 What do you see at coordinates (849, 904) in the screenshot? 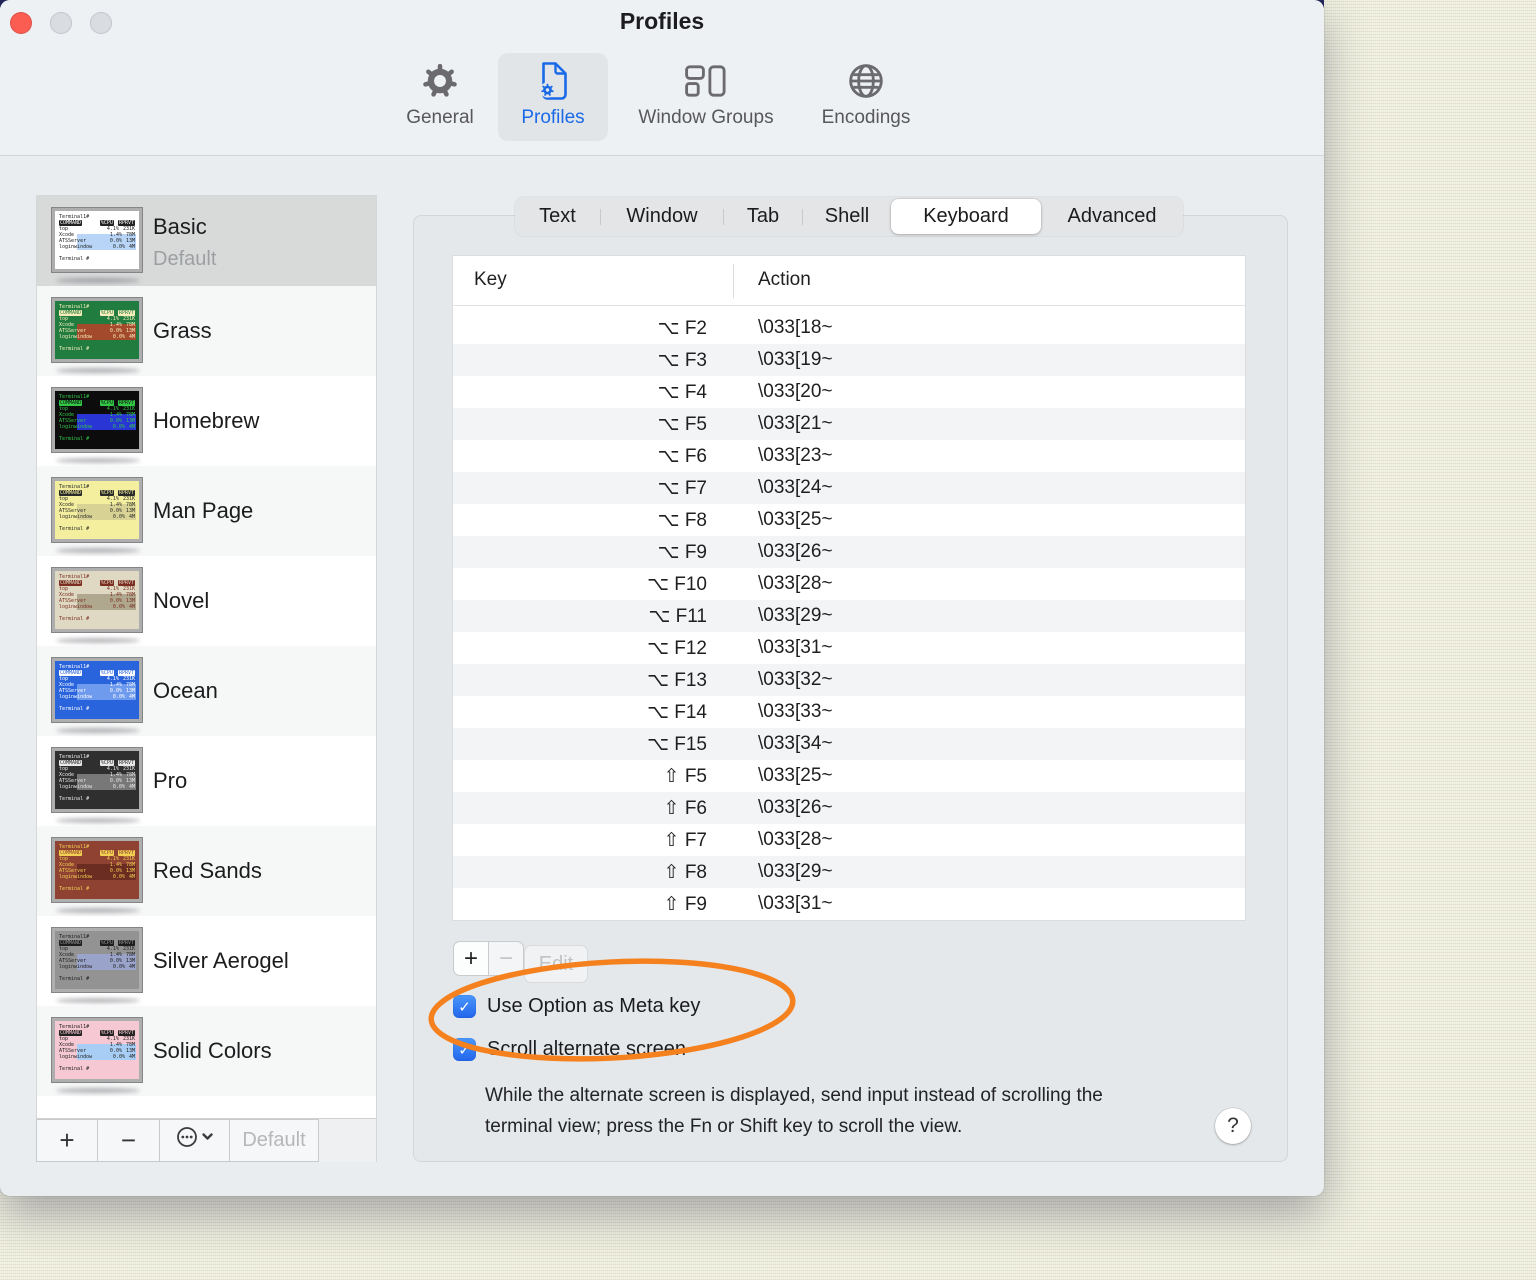
I see `key-mapping-row: ⇧ F9 \033[31~` at bounding box center [849, 904].